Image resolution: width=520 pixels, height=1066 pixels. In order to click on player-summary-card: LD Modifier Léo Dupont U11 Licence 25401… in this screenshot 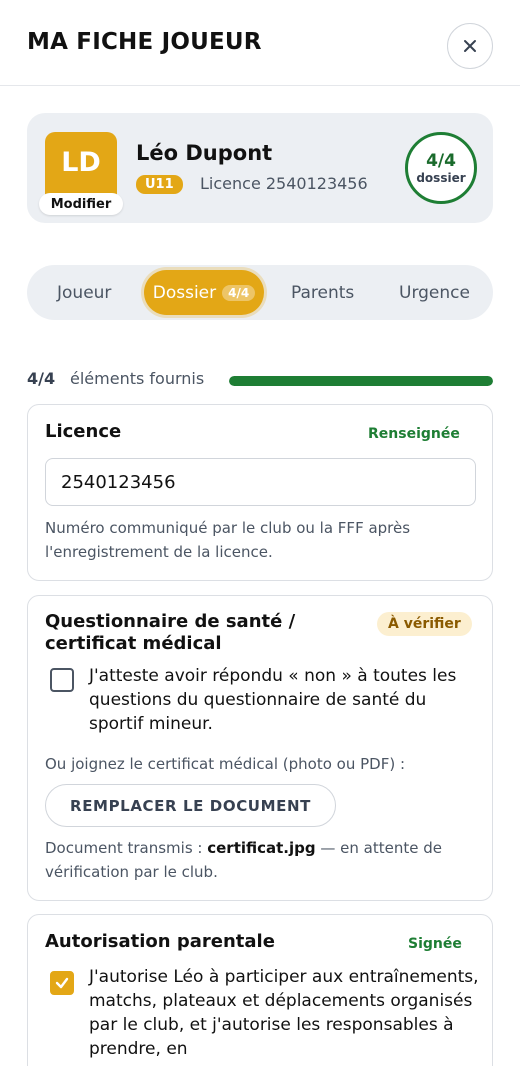, I will do `click(260, 168)`.